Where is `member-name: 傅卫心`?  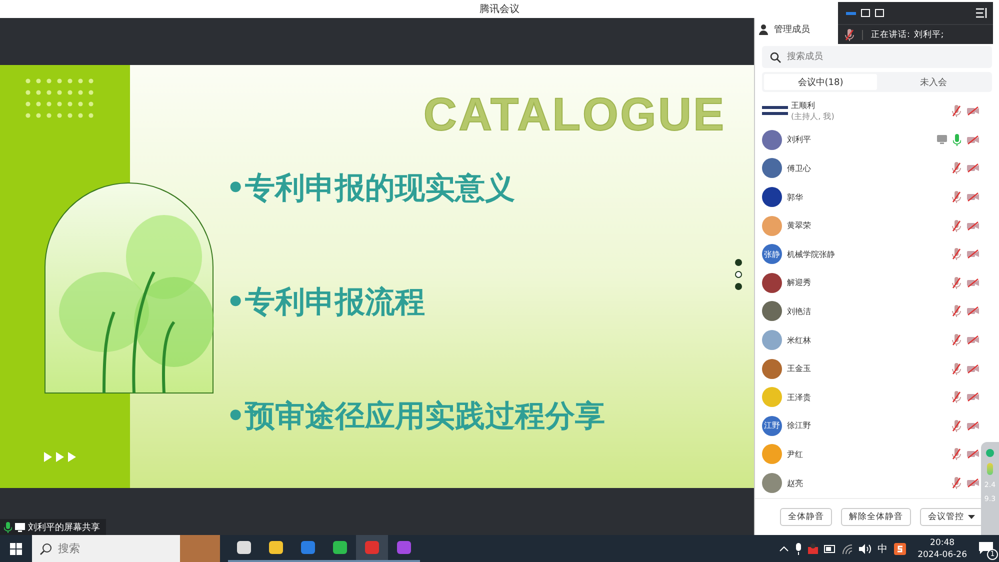
member-name: 傅卫心 is located at coordinates (799, 168).